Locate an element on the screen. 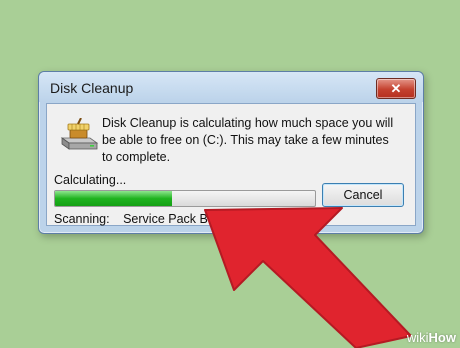 The height and width of the screenshot is (348, 460). scanning-line: Scanning: Service Pack Ba is located at coordinates (134, 219).